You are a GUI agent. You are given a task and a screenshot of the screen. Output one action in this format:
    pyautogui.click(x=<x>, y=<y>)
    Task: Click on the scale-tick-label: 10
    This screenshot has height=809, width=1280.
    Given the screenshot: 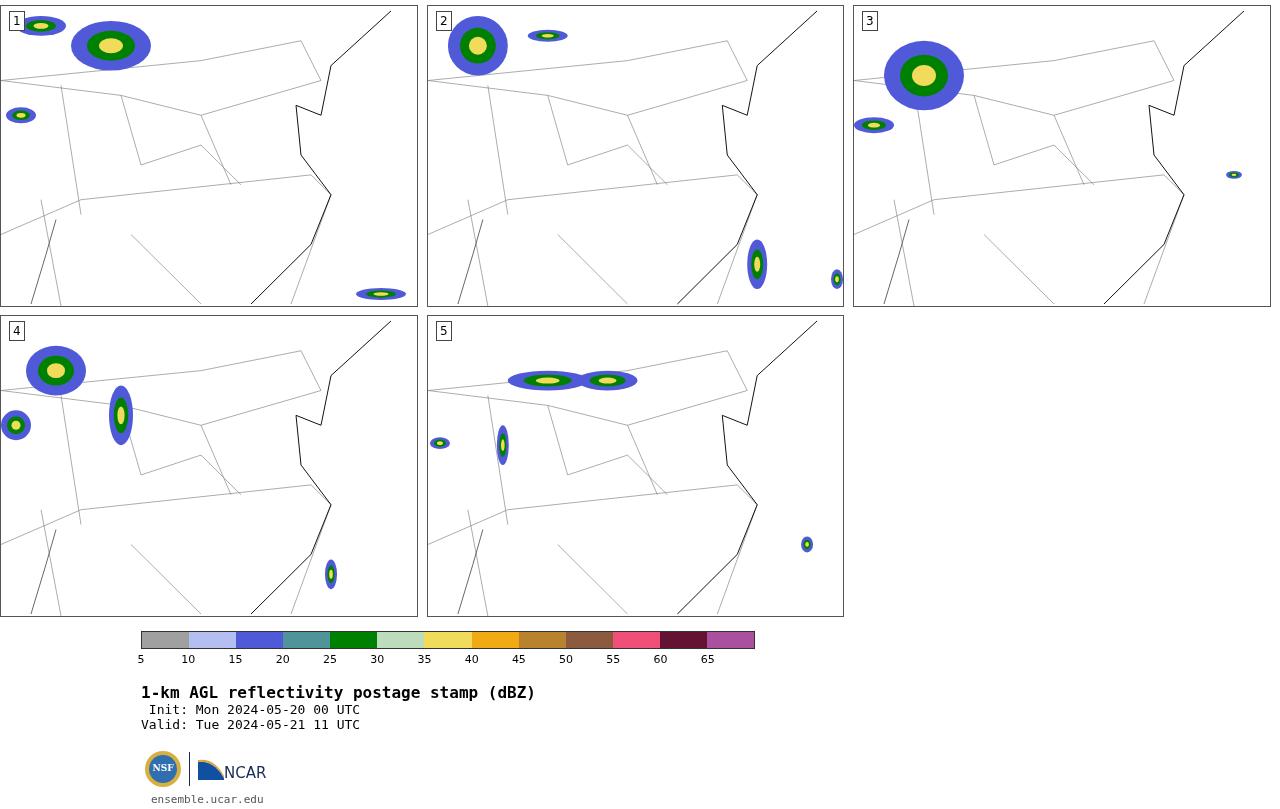 What is the action you would take?
    pyautogui.click(x=188, y=659)
    